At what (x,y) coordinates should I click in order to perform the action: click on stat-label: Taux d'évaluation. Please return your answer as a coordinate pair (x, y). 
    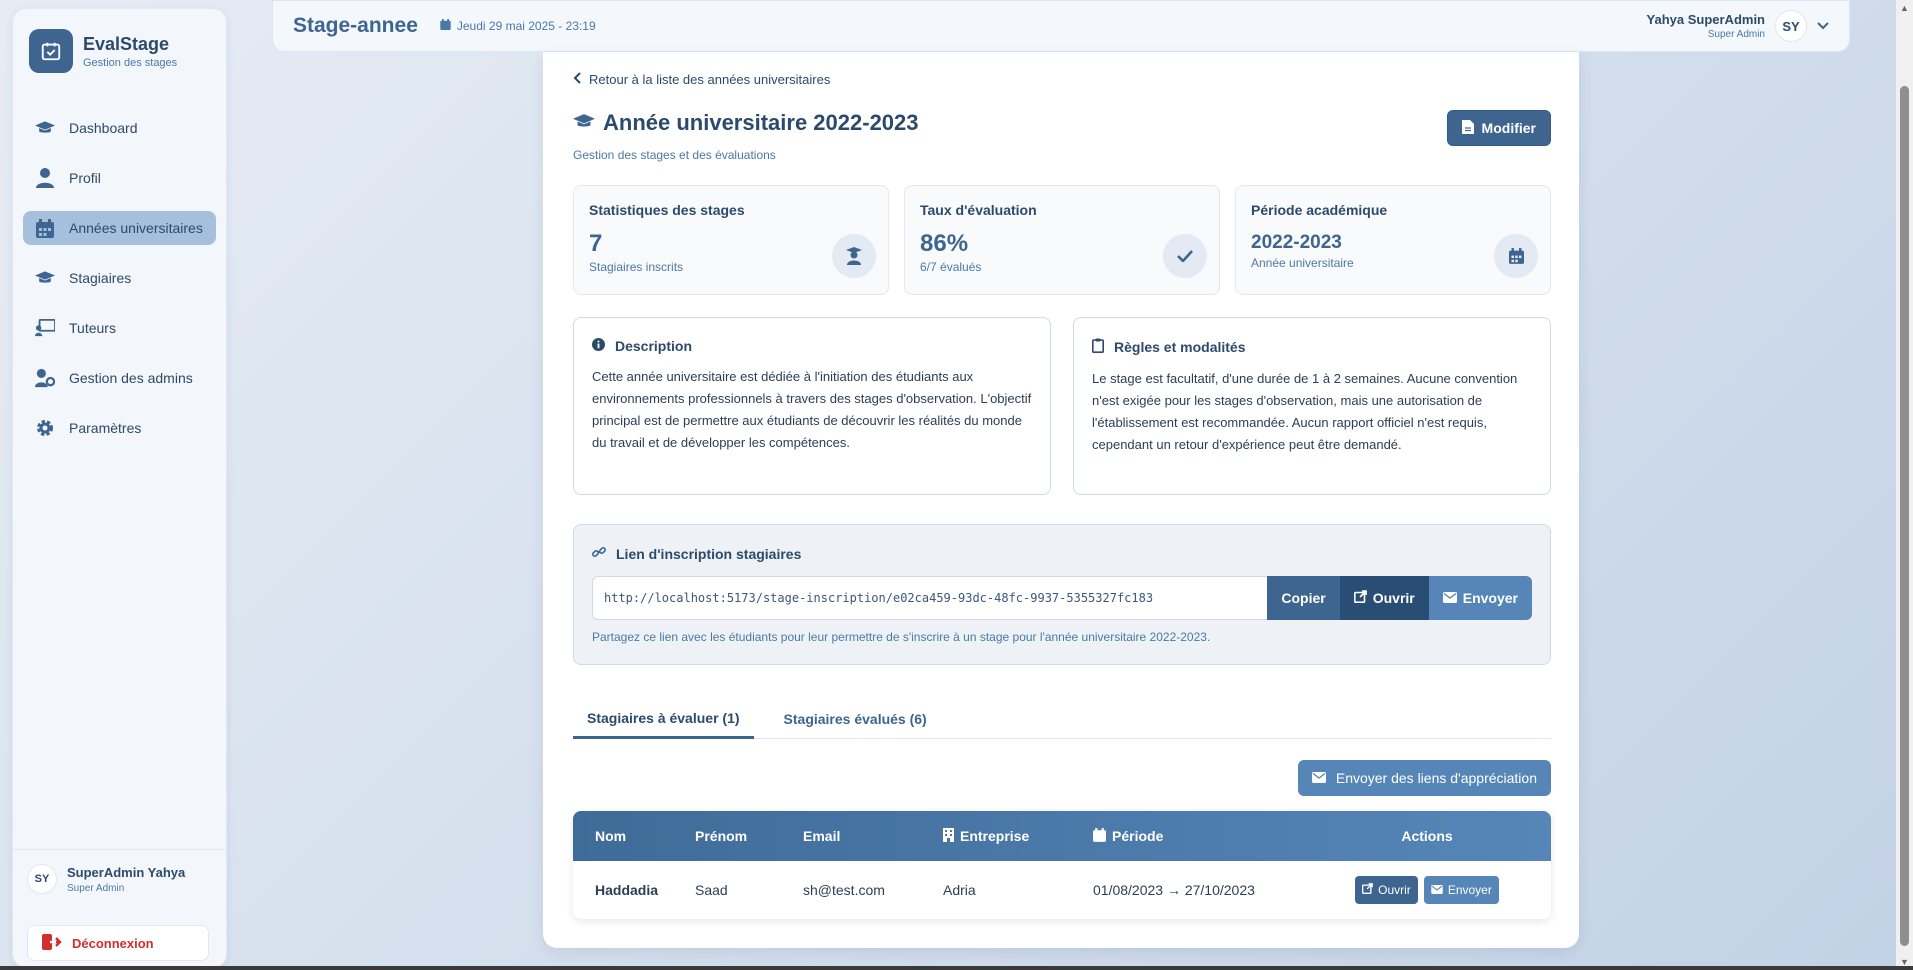
    Looking at the image, I should click on (978, 210).